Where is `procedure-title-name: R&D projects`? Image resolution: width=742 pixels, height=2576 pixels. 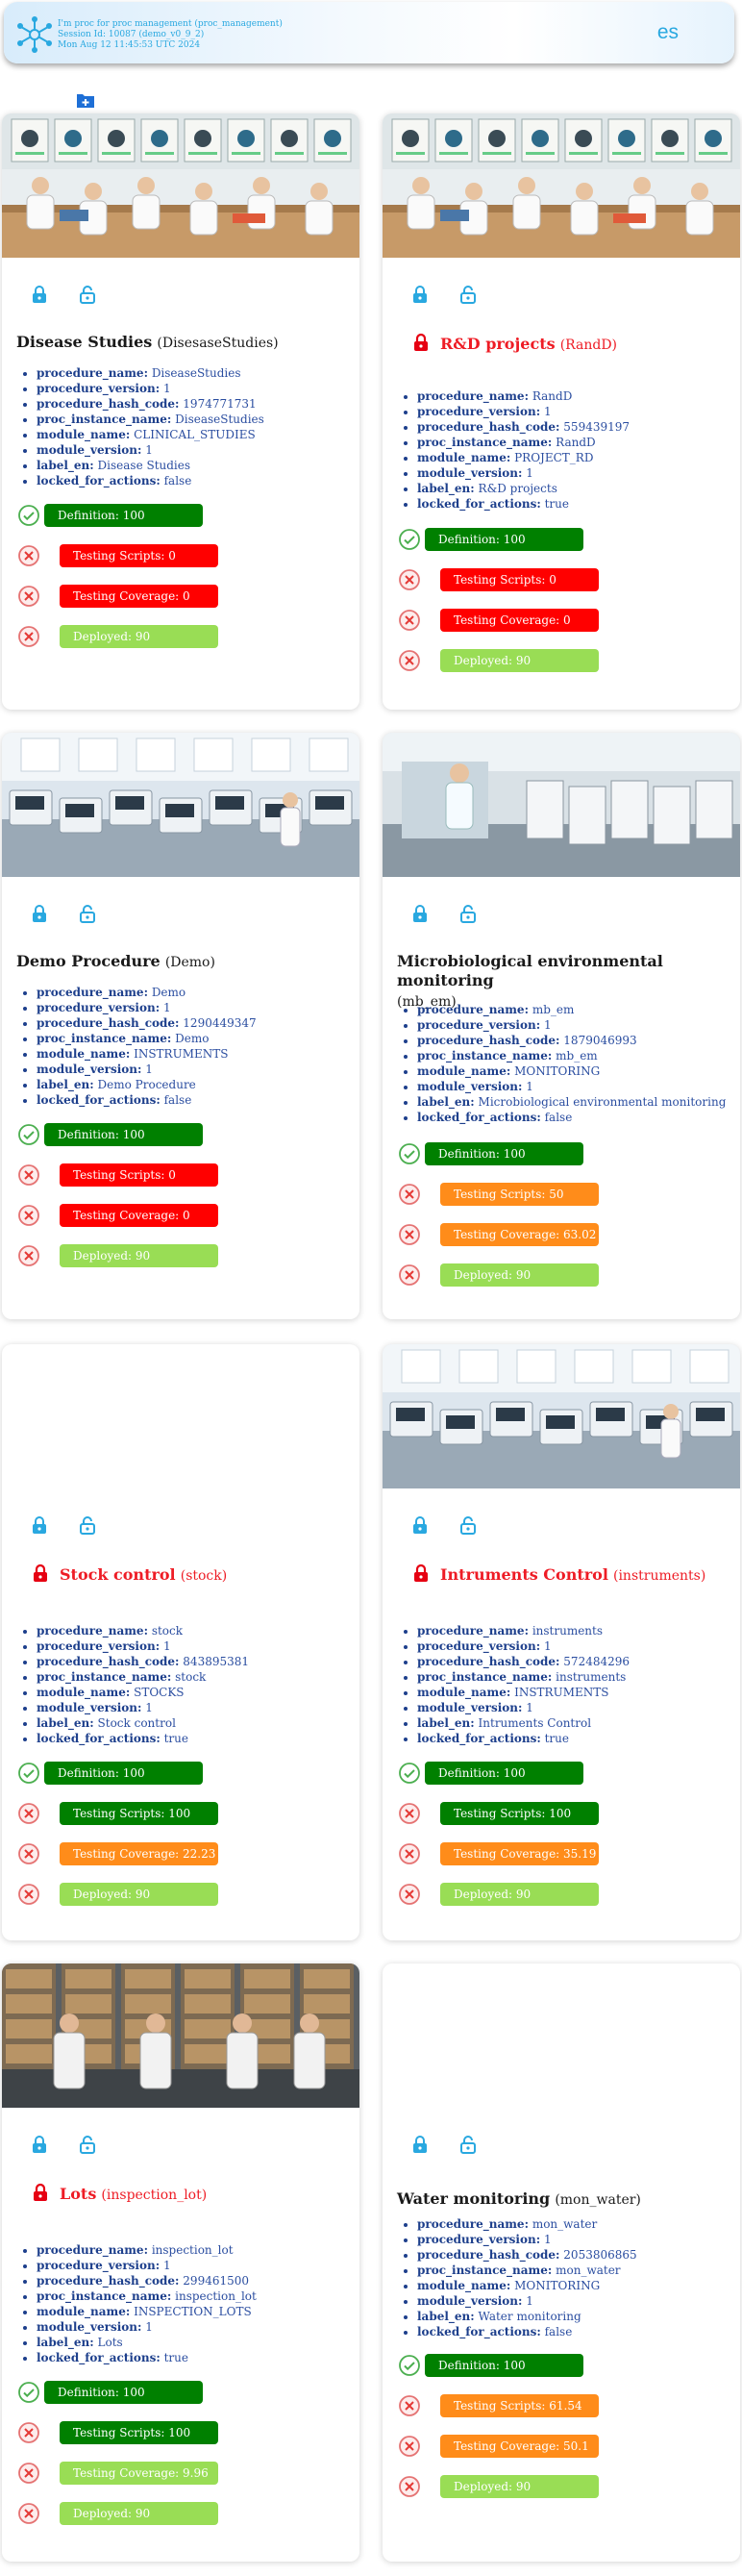
procedure-title-name: R&D projects is located at coordinates (498, 344).